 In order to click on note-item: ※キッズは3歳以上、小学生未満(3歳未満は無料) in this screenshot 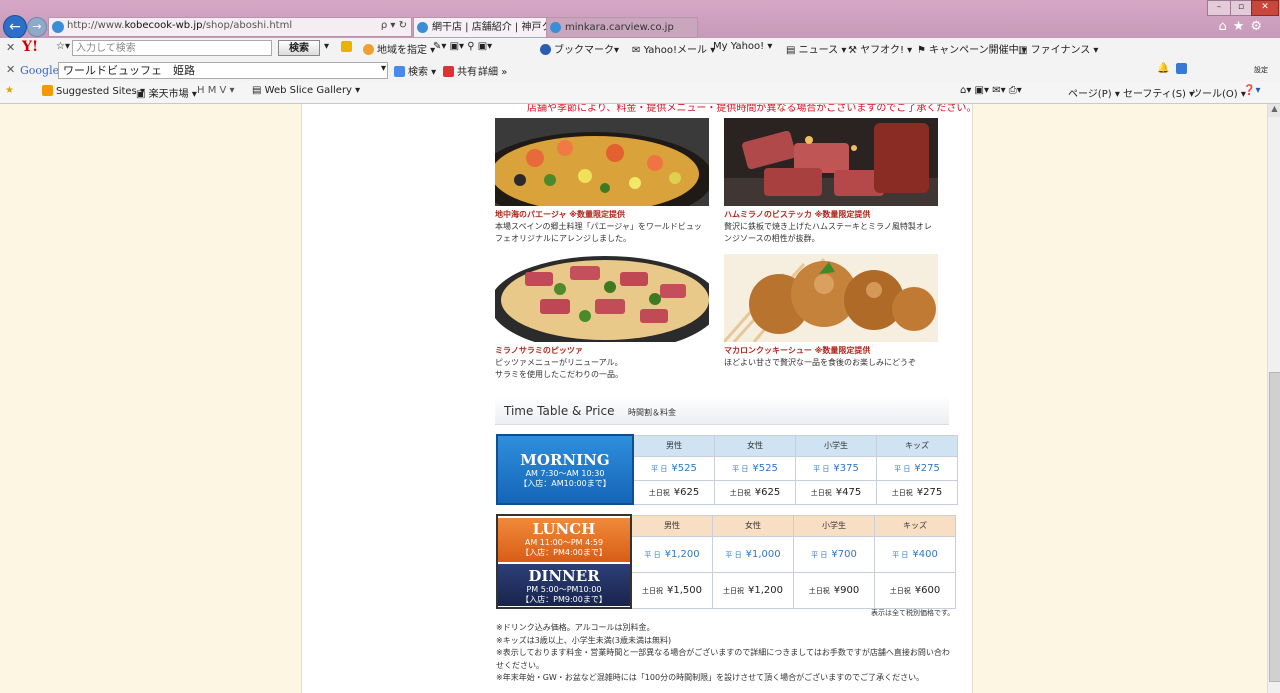, I will do `click(584, 640)`.